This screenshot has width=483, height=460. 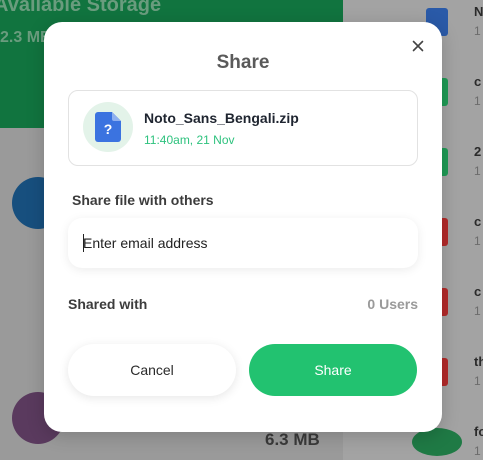 What do you see at coordinates (243, 243) in the screenshot?
I see `email-input` at bounding box center [243, 243].